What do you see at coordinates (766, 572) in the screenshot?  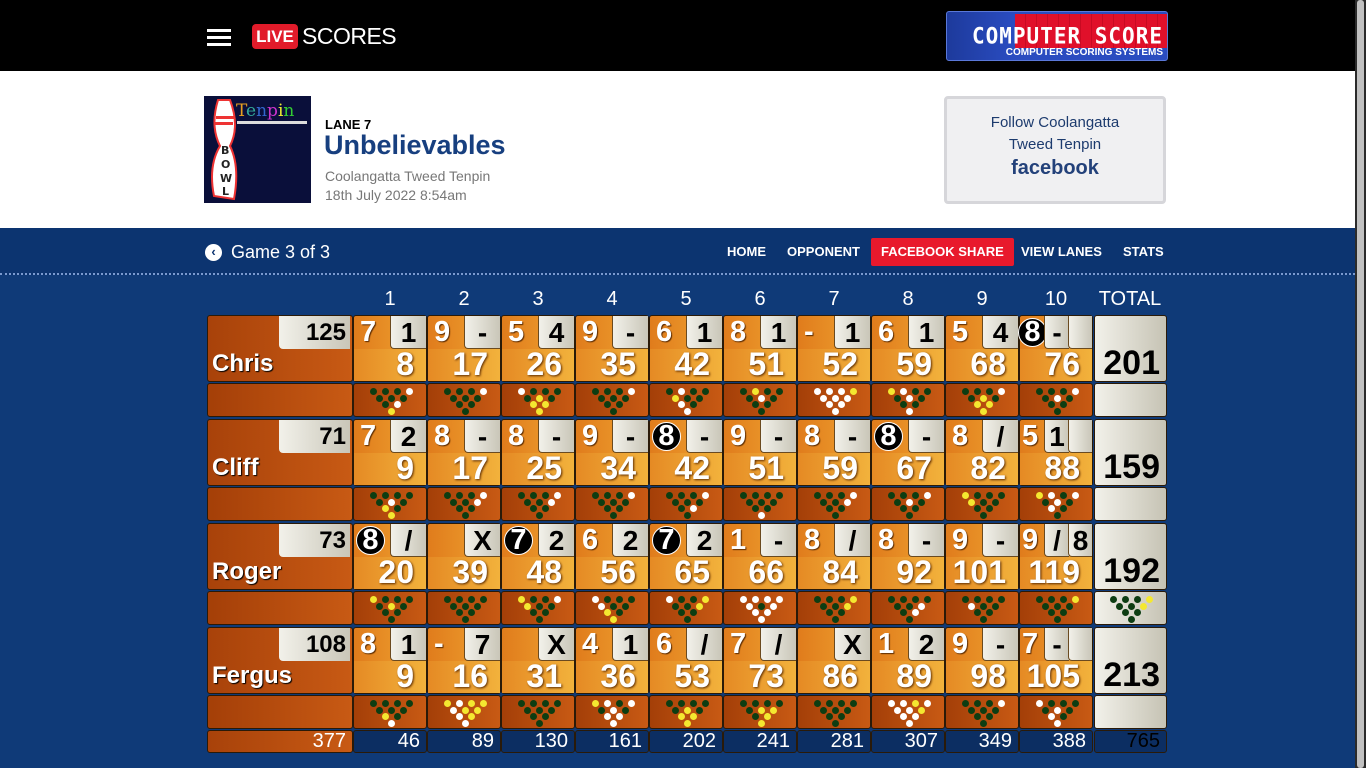 I see `frame-score: 66` at bounding box center [766, 572].